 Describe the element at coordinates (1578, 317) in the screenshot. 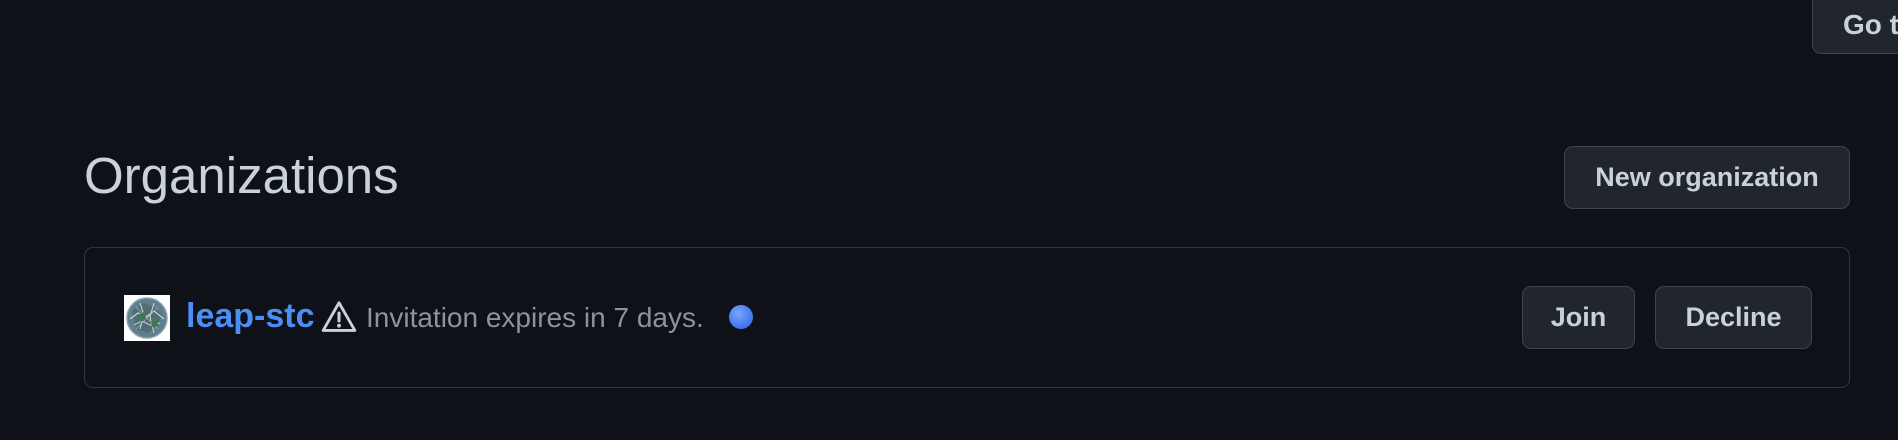

I see `join-button: Join` at that location.